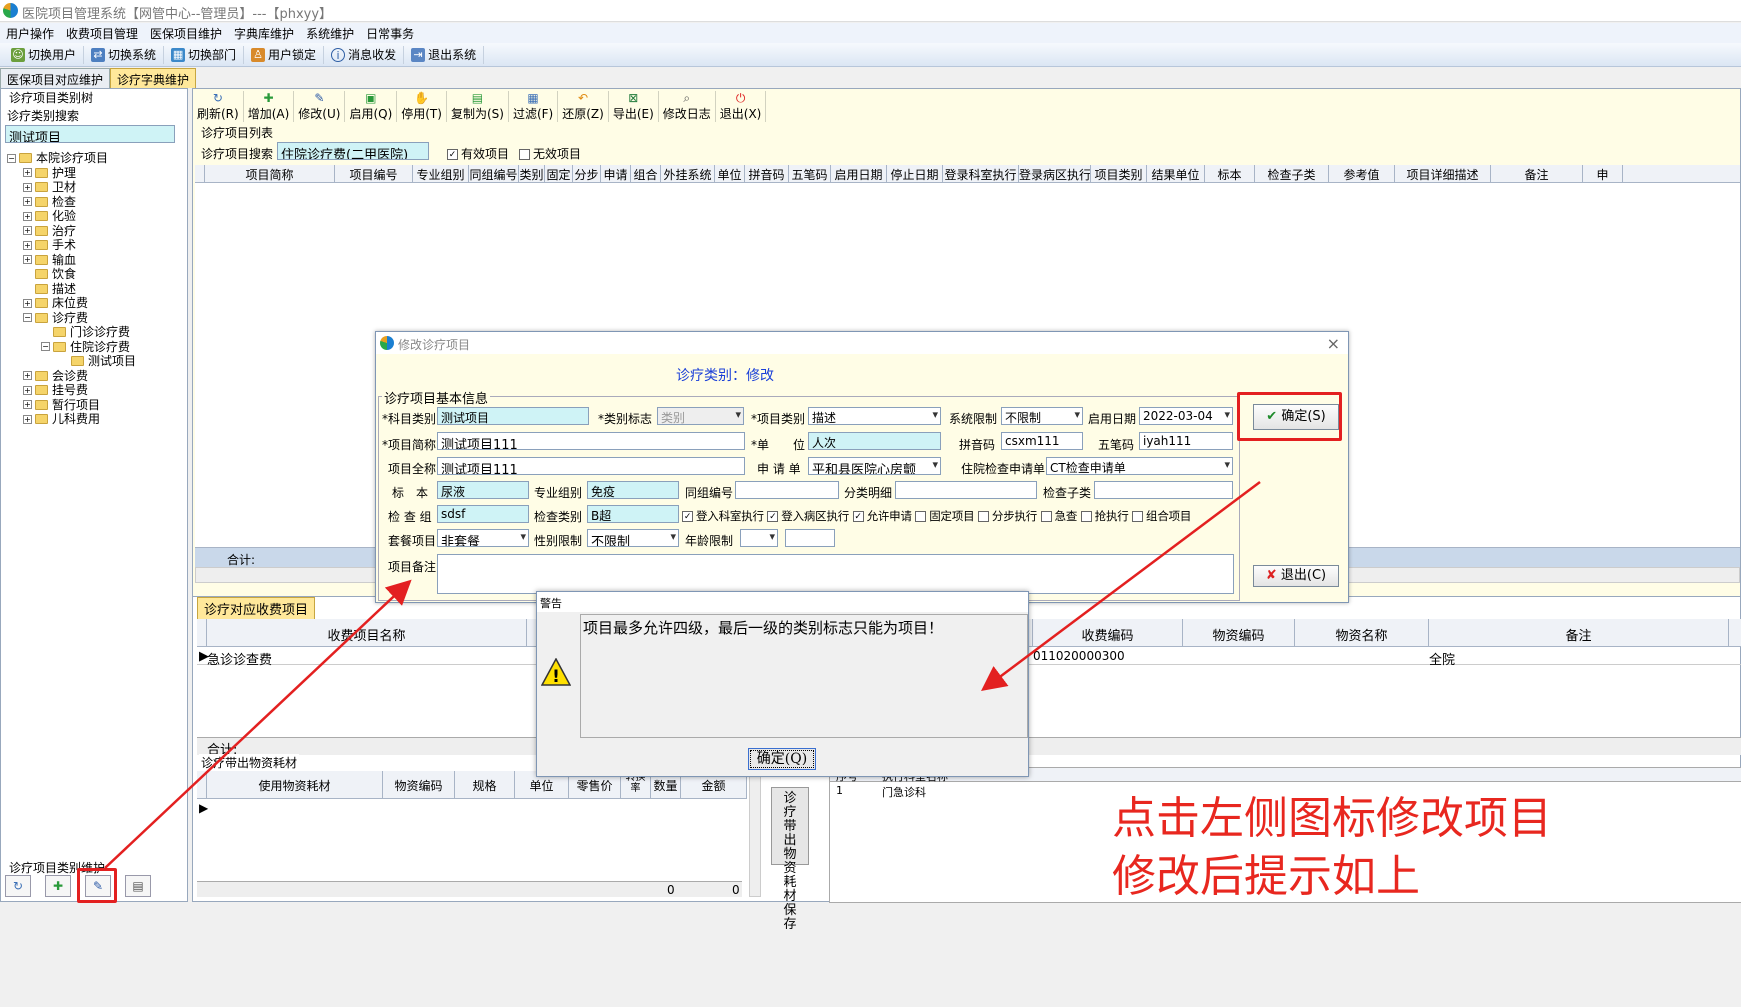  I want to click on arrow-to-dialog, so click(258, 724).